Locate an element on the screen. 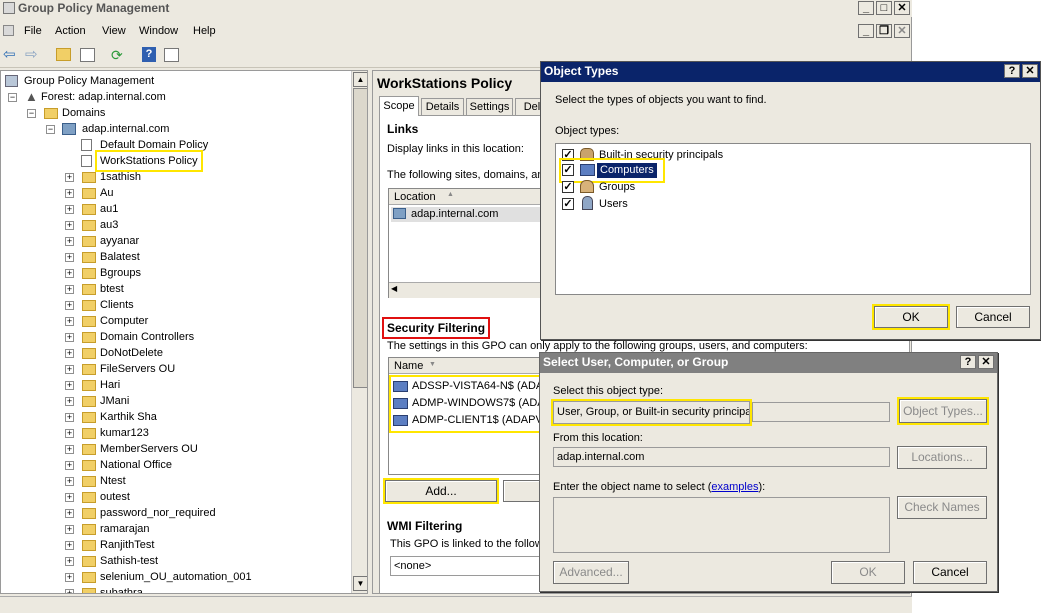 The image size is (1041, 613). object-type-label: Select this object type: is located at coordinates (608, 391).